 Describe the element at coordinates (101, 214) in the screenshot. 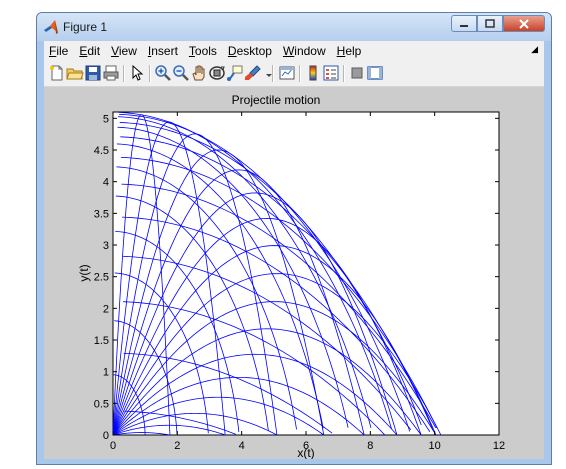

I see `y-tick-label: 3.5` at that location.